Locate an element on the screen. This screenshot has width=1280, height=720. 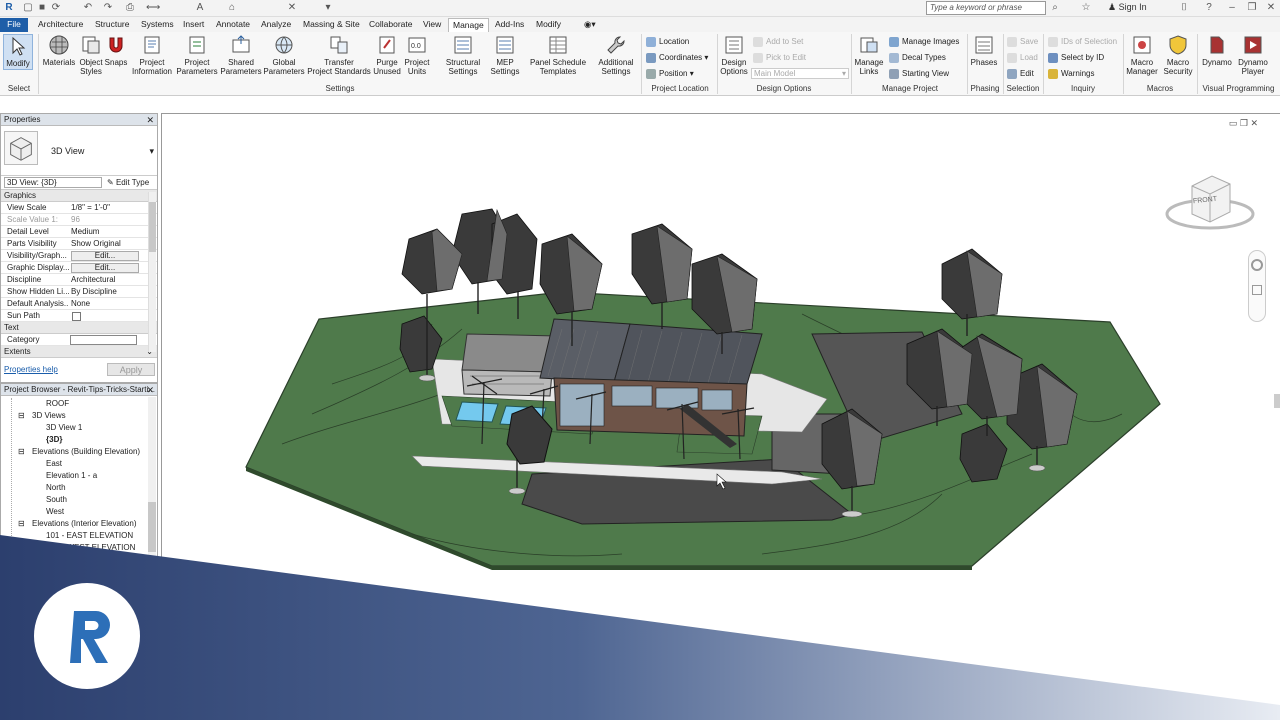
prop-value: Medium is located at coordinates (108, 231).